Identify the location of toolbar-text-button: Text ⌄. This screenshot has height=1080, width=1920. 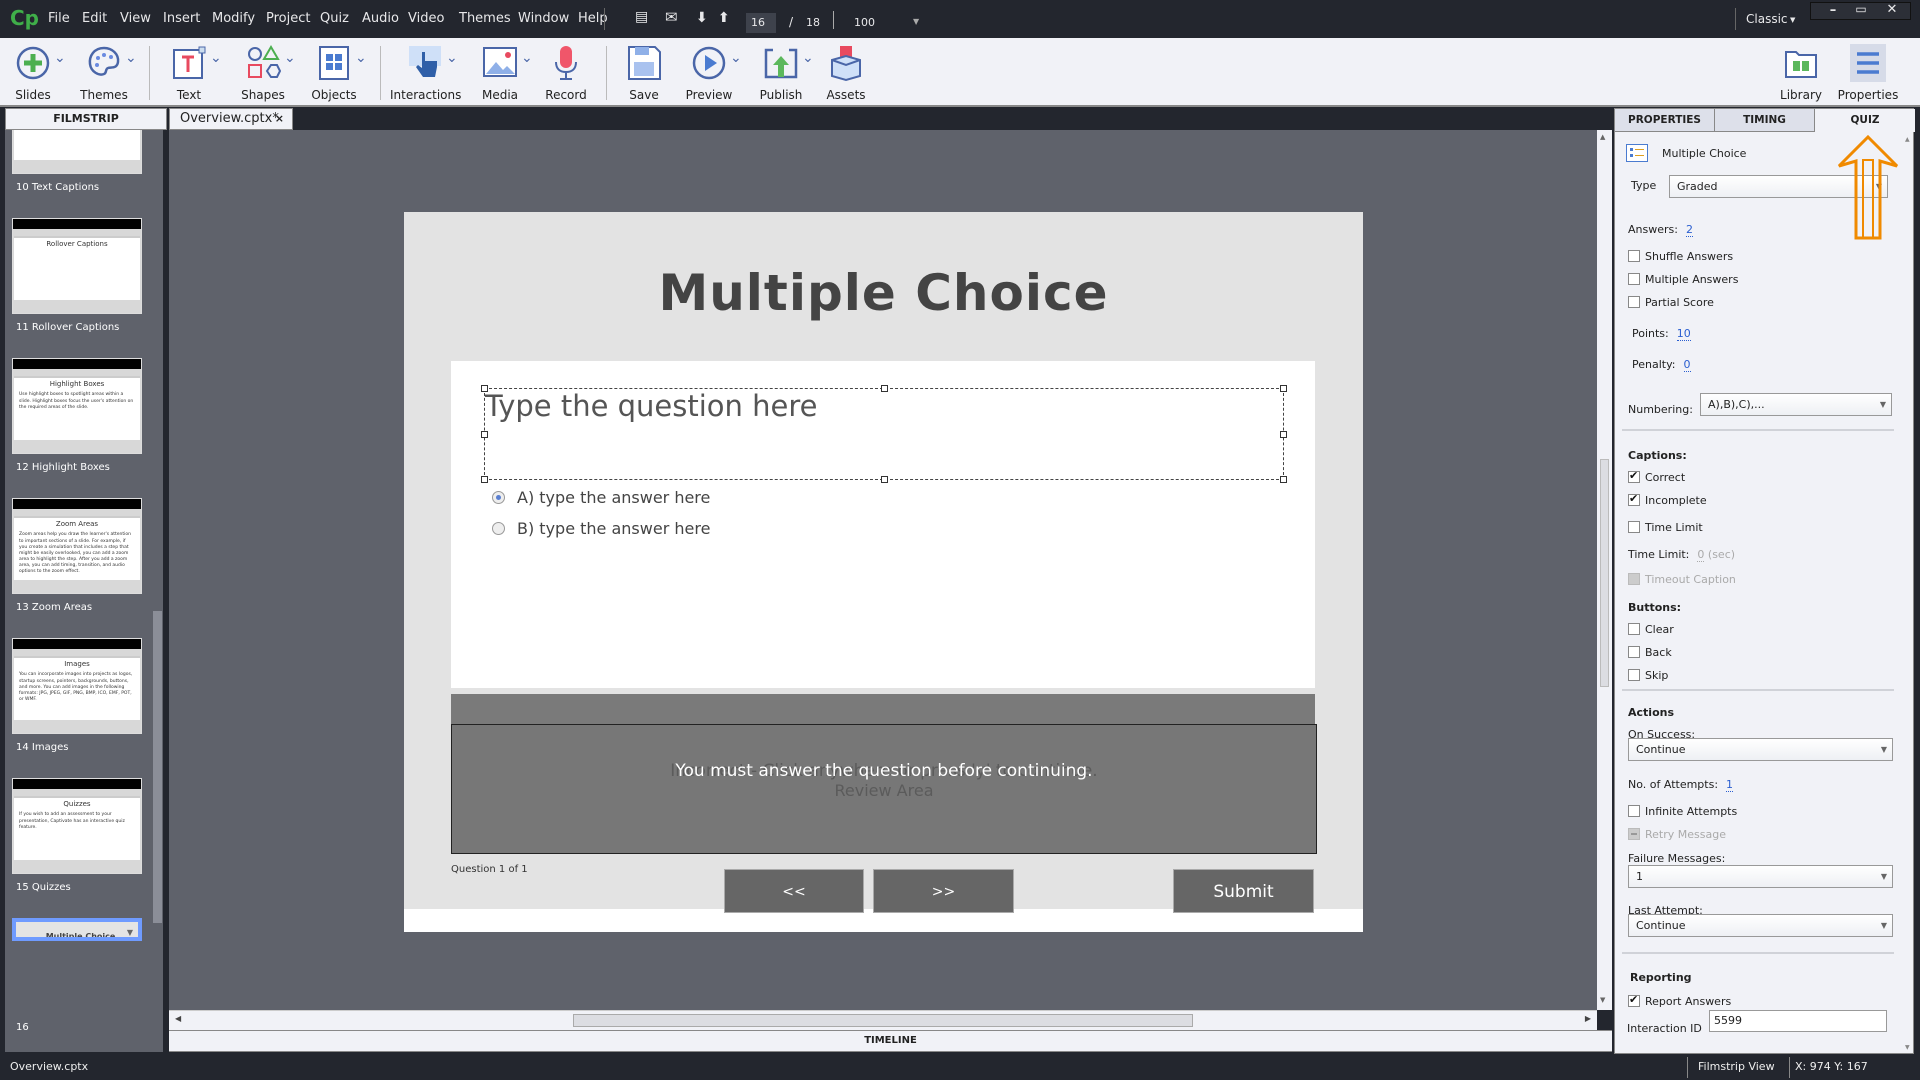
(189, 73).